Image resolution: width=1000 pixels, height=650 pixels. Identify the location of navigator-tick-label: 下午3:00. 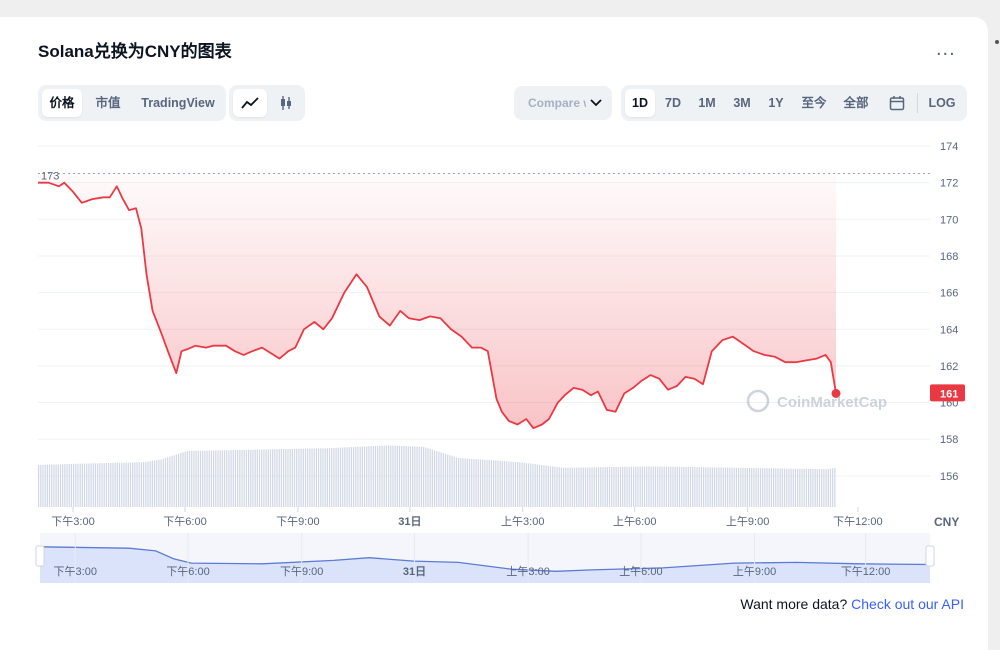
(75, 571).